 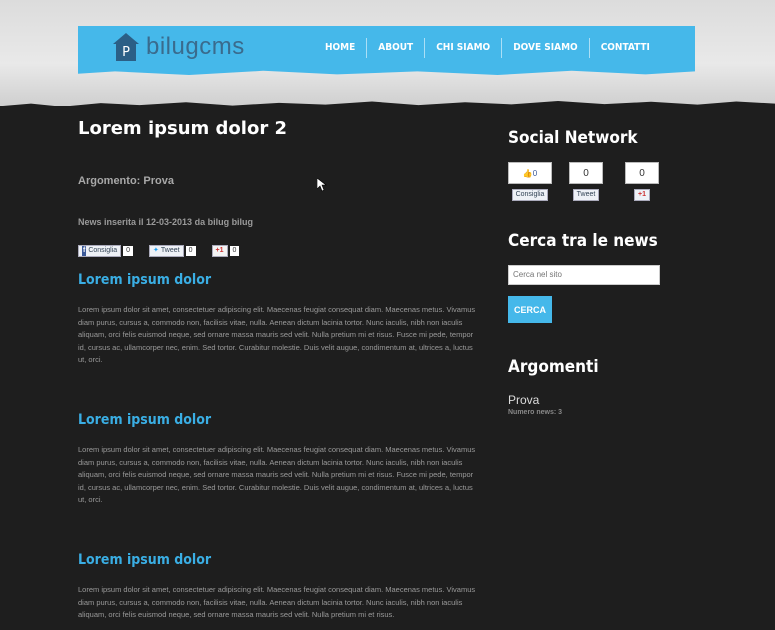 I want to click on nav-contatti: CONTATTI, so click(x=625, y=48).